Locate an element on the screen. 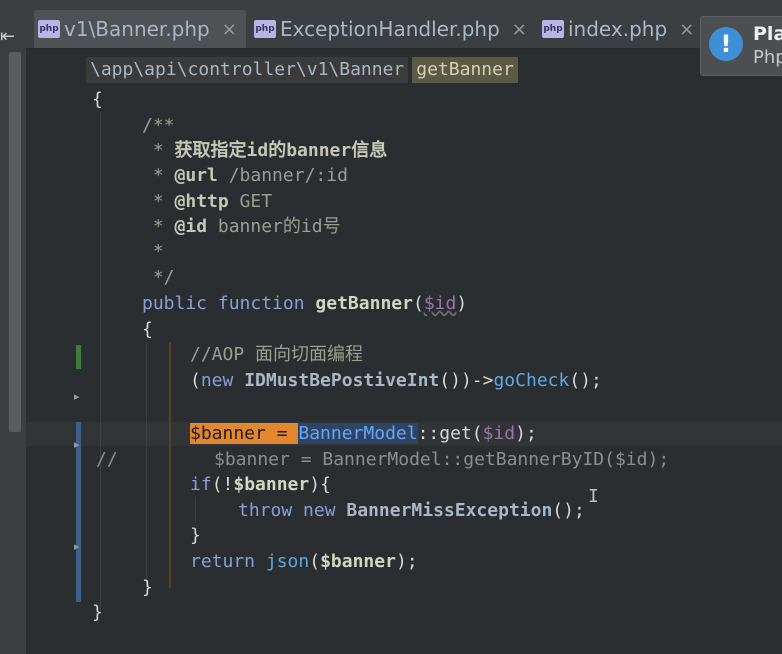 Image resolution: width=782 pixels, height=654 pixels. doc-text: 获取指定id的banner信息 is located at coordinates (281, 150).